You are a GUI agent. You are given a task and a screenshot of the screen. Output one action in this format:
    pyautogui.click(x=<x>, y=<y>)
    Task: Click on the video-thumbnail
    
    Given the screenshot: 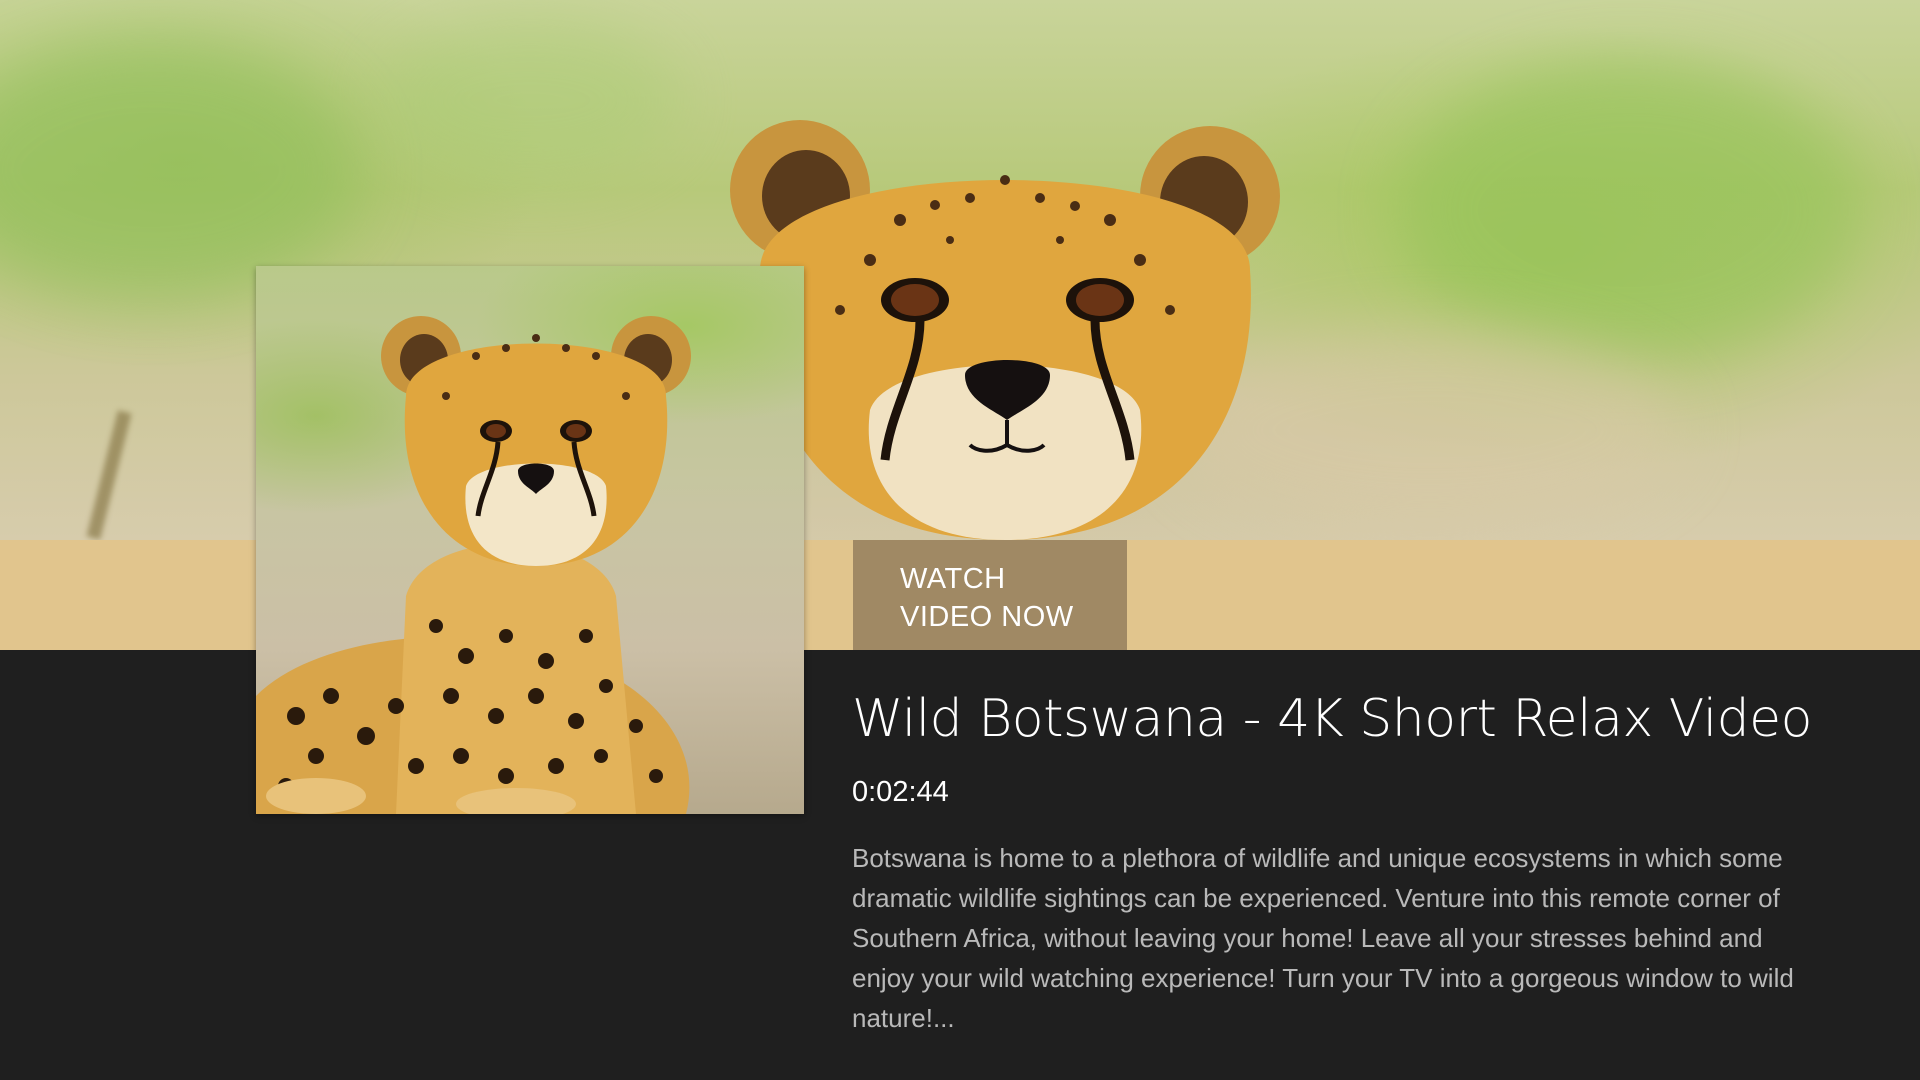 What is the action you would take?
    pyautogui.click(x=530, y=540)
    